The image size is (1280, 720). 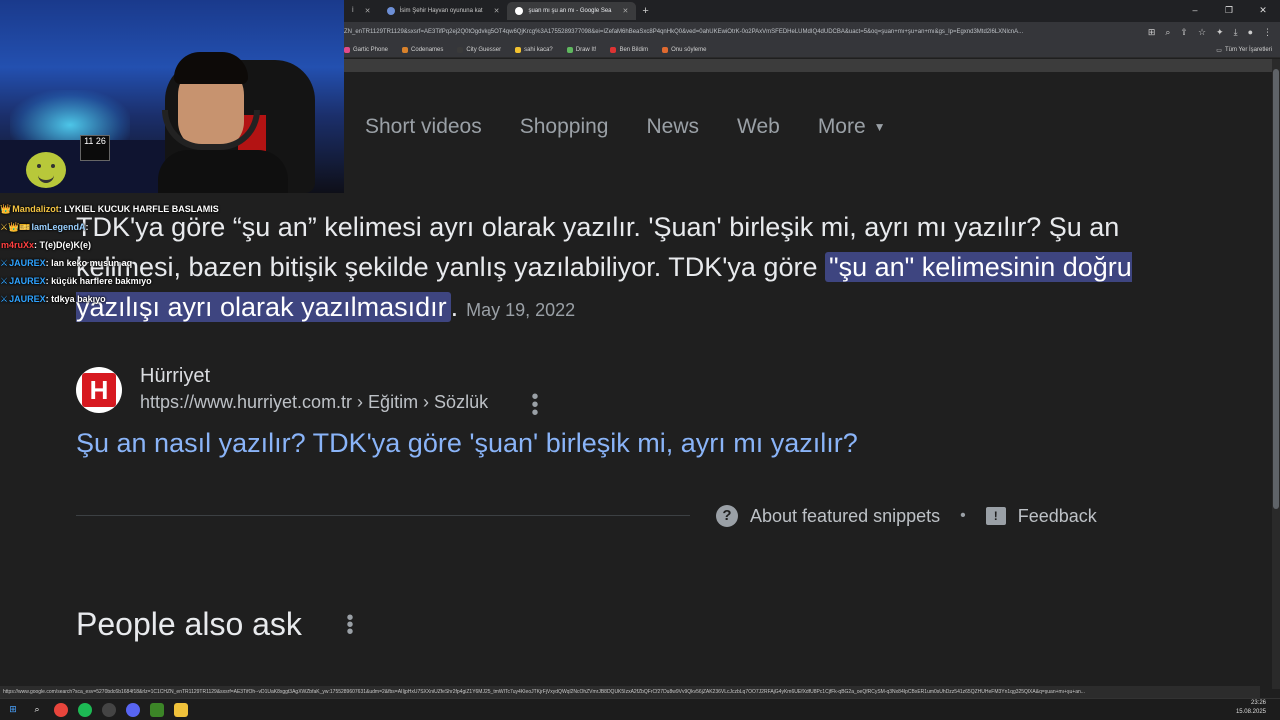 I want to click on chat-user: IamLegendA, so click(x=58, y=227).